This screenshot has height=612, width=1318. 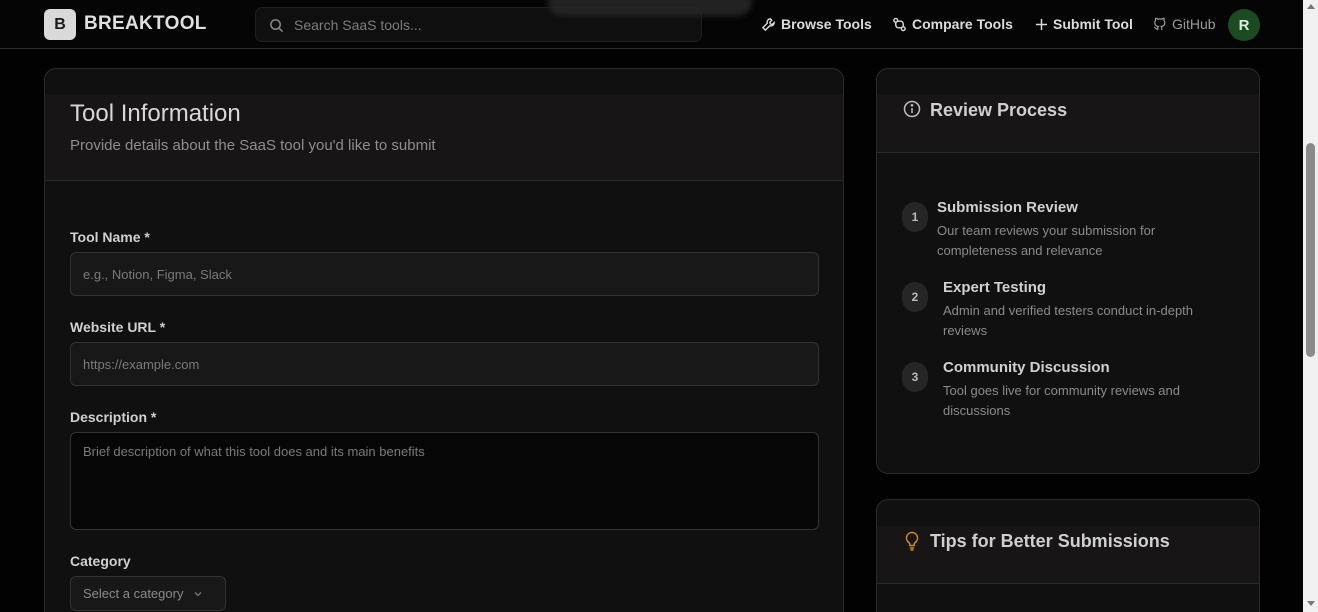 What do you see at coordinates (1041, 24) in the screenshot?
I see `plus-icon` at bounding box center [1041, 24].